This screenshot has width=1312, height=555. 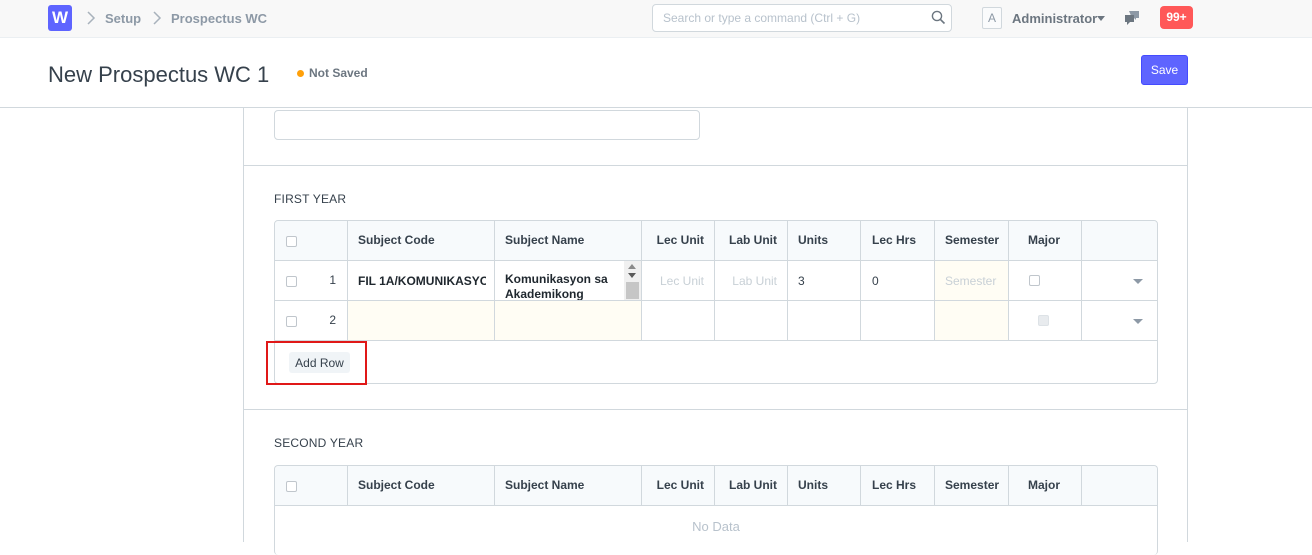 I want to click on units-value: 3, so click(x=801, y=281).